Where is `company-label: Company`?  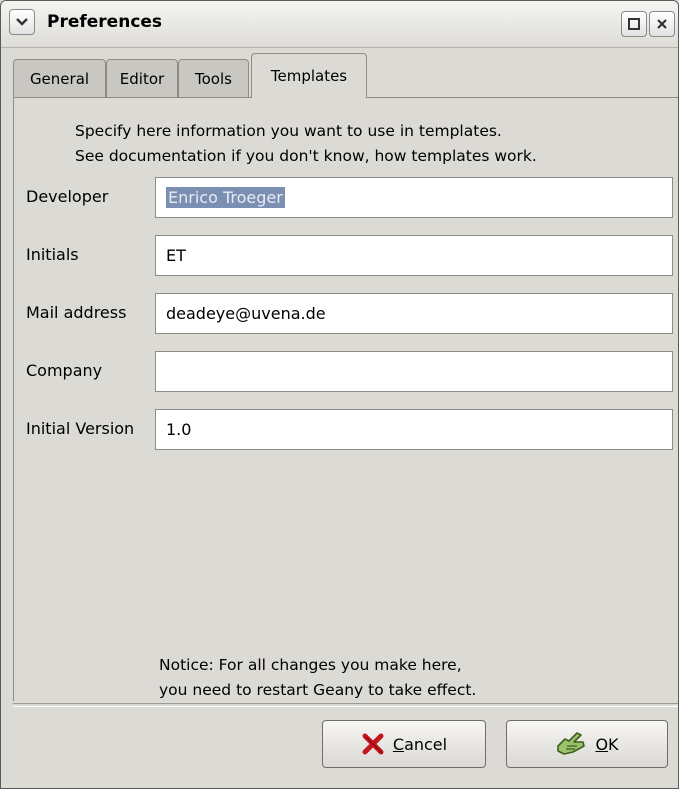 company-label: Company is located at coordinates (64, 370).